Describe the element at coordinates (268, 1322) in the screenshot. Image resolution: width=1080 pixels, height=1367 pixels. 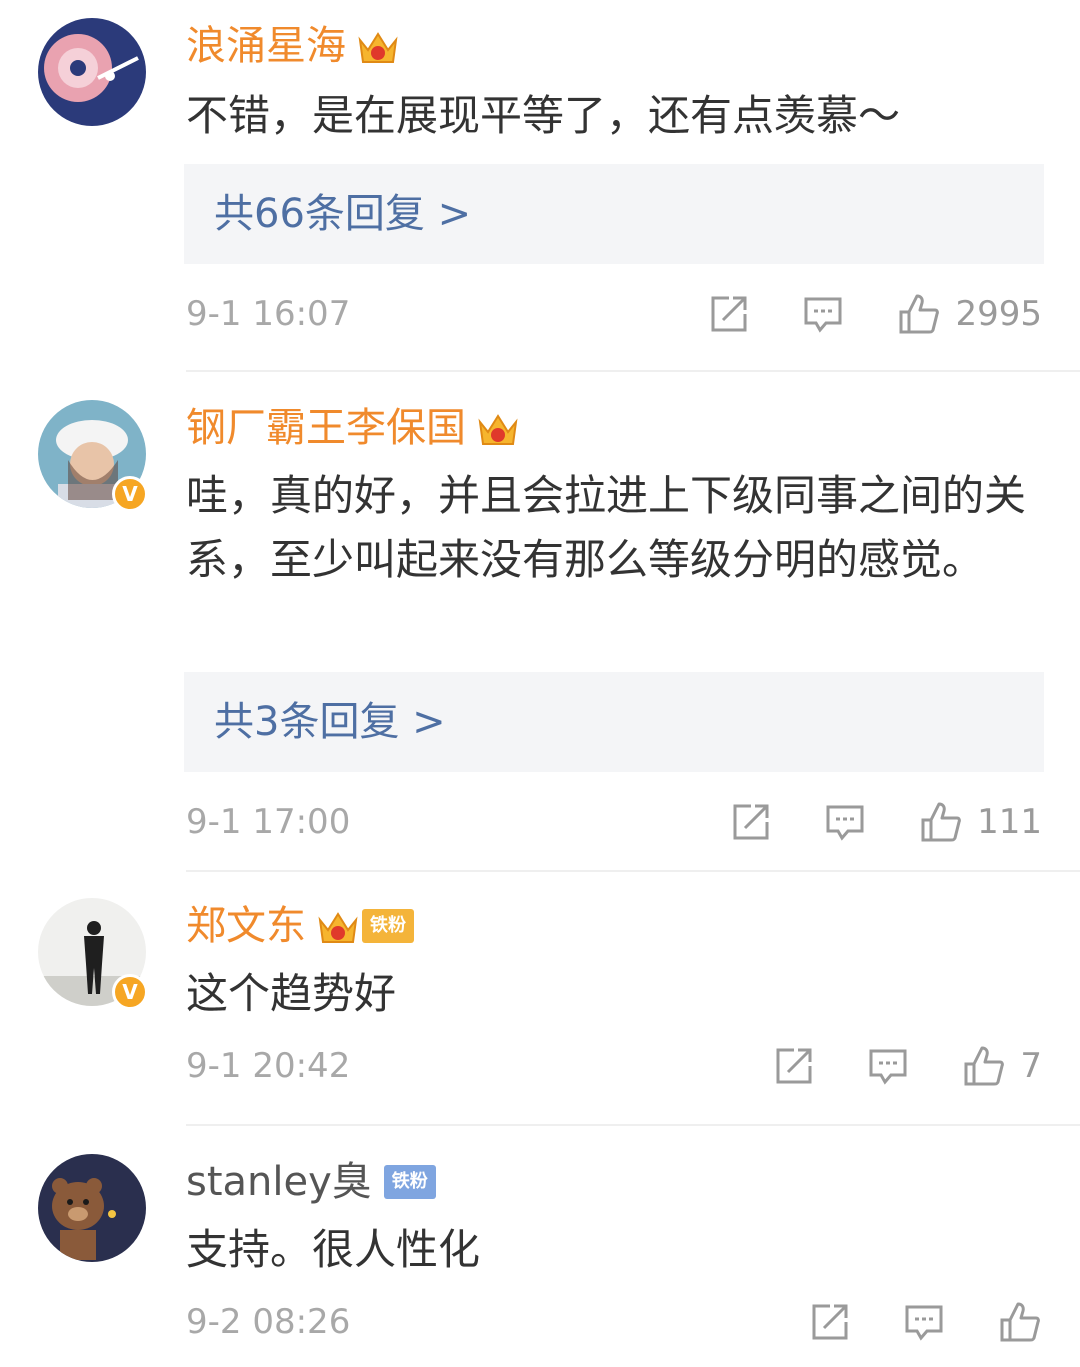
I see `timestamp: 9-2 08:26` at that location.